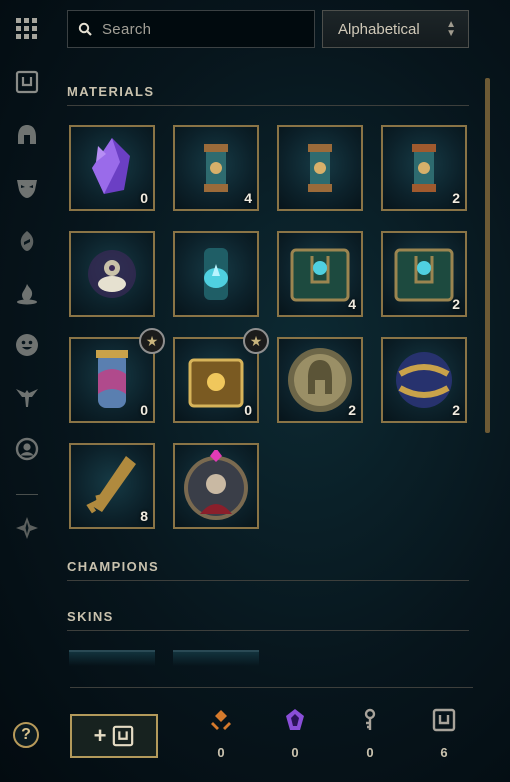 Image resolution: width=510 pixels, height=782 pixels. Describe the element at coordinates (487, 255) in the screenshot. I see `scrollbar-thumb` at that location.